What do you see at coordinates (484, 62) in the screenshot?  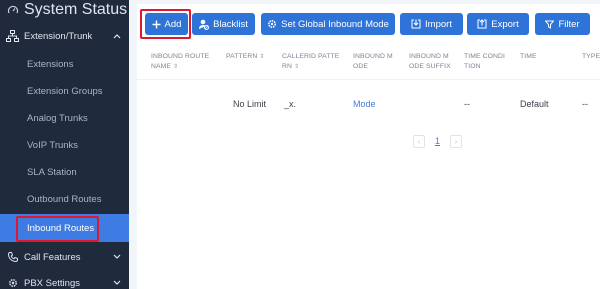 I see `column-header-time-condition: TIME CONDI TION` at bounding box center [484, 62].